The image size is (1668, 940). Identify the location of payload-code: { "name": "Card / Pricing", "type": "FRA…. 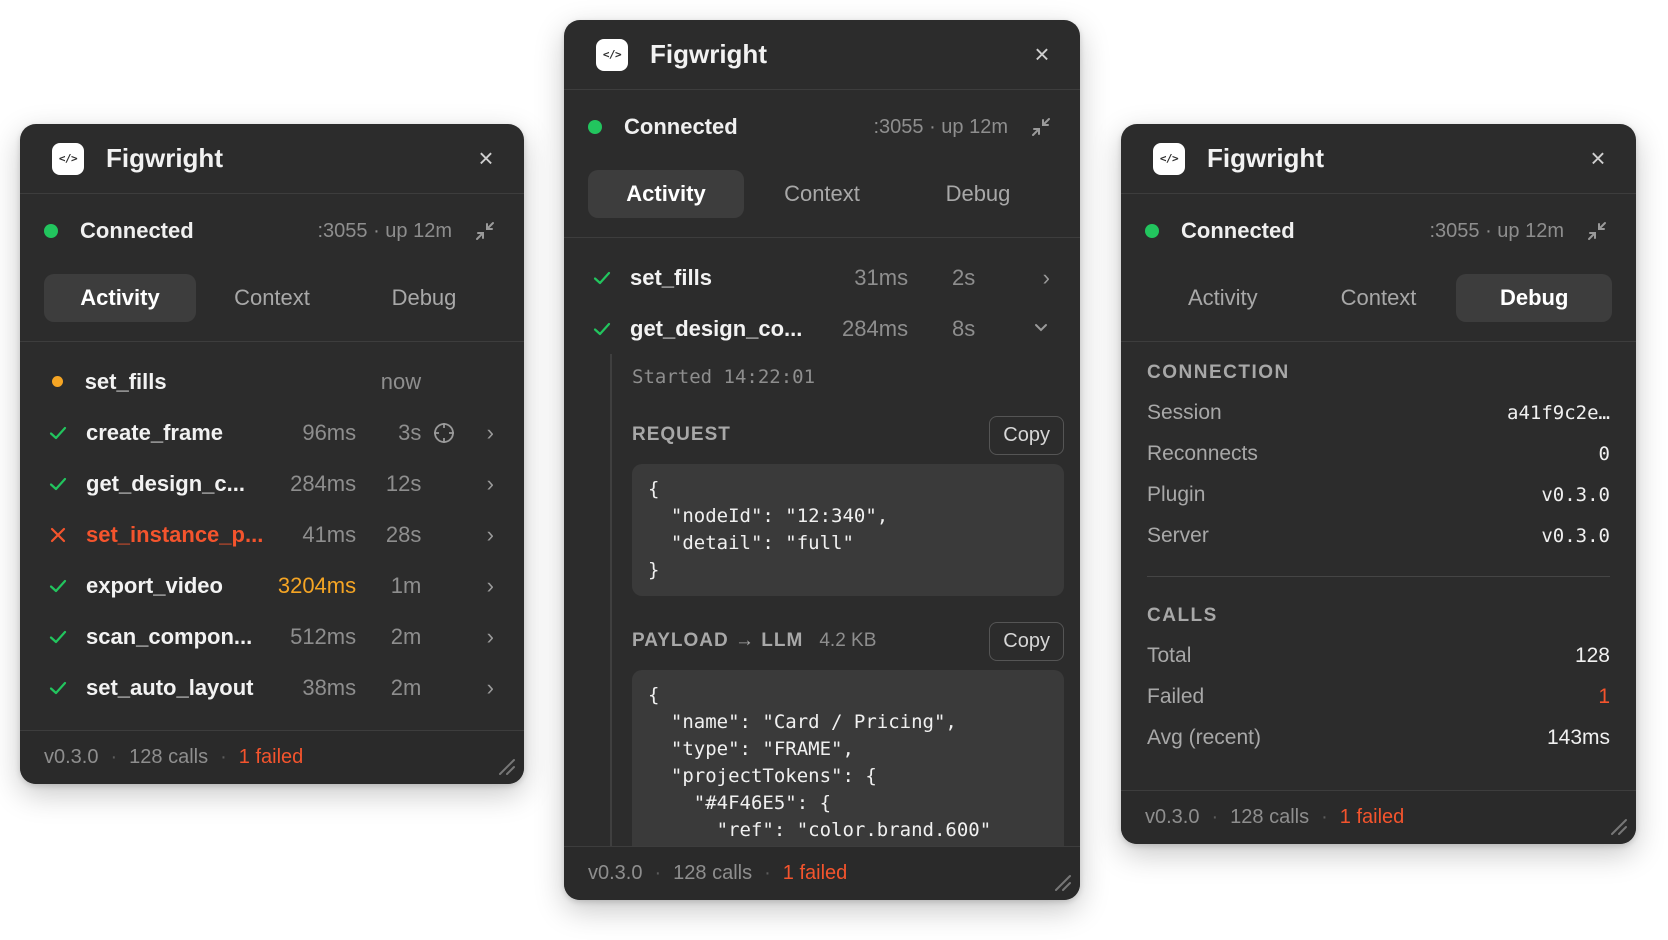
(848, 765).